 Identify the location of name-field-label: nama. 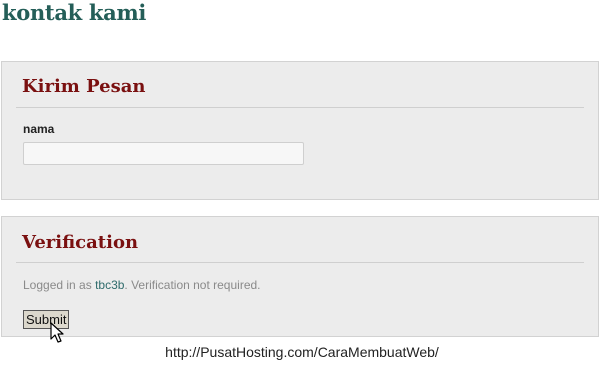
(39, 129).